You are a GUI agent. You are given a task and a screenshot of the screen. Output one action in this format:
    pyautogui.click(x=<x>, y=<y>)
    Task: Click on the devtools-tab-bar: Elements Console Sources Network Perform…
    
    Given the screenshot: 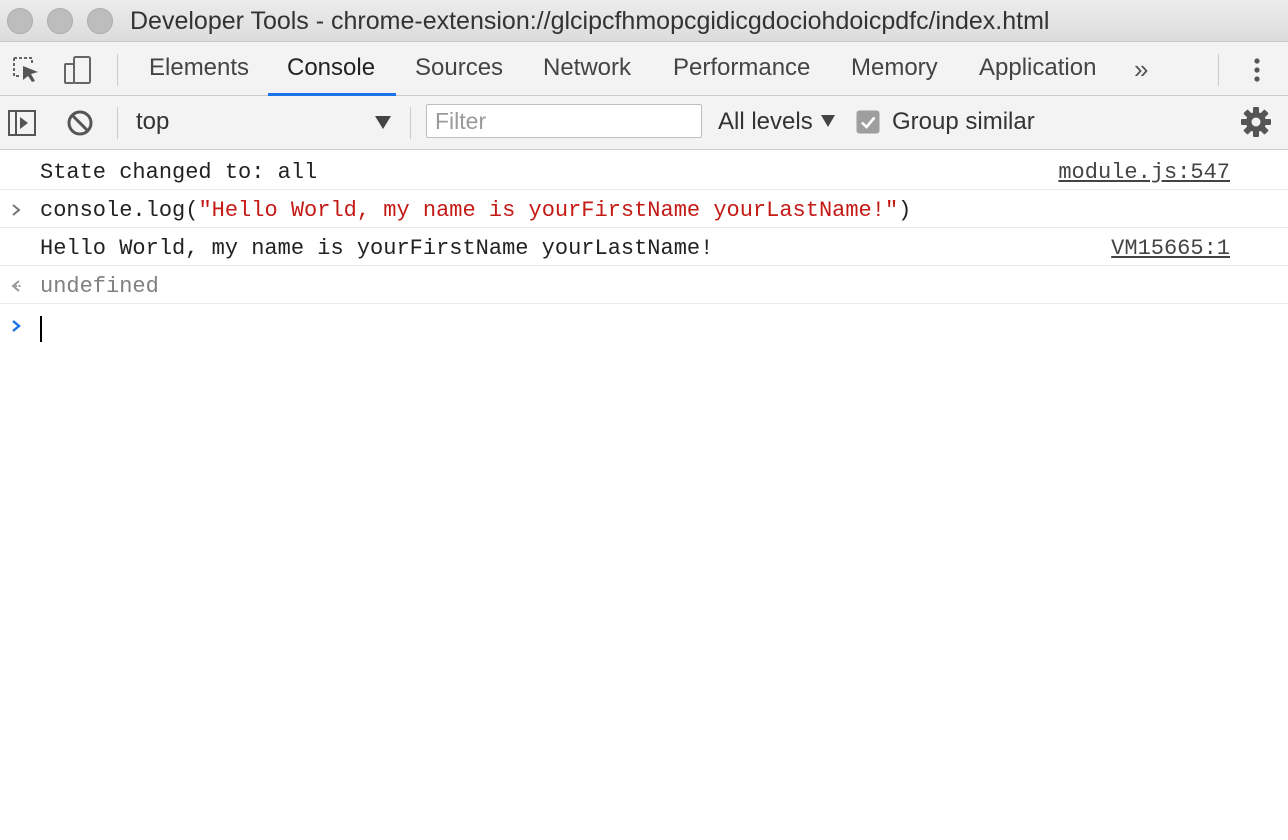 What is the action you would take?
    pyautogui.click(x=644, y=69)
    